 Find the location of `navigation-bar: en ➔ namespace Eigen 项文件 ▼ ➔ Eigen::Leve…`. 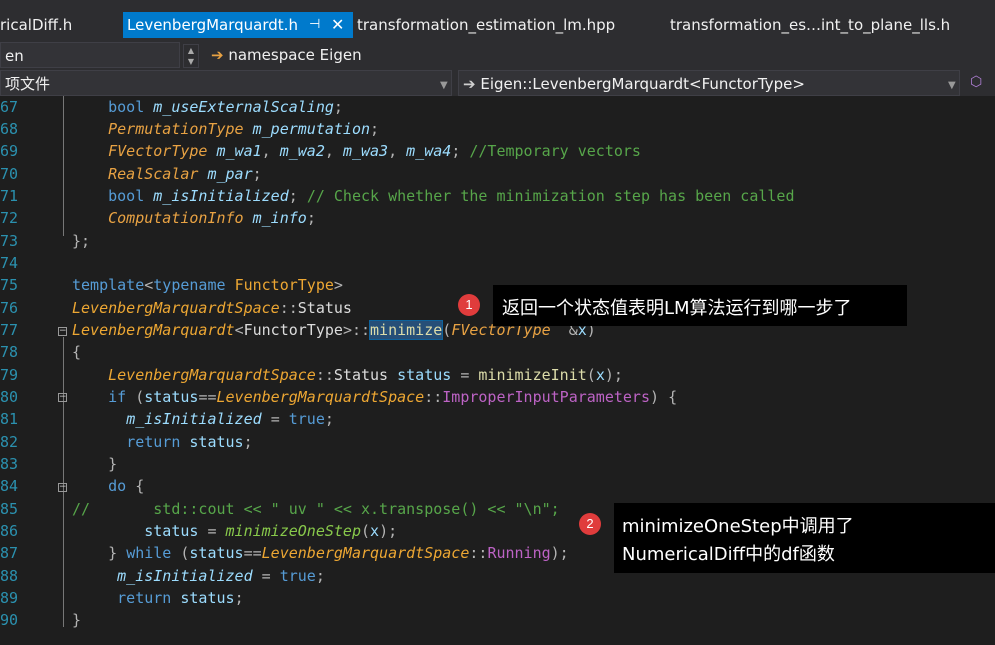

navigation-bar: en ➔ namespace Eigen 项文件 ▼ ➔ Eigen::Leve… is located at coordinates (497, 71).